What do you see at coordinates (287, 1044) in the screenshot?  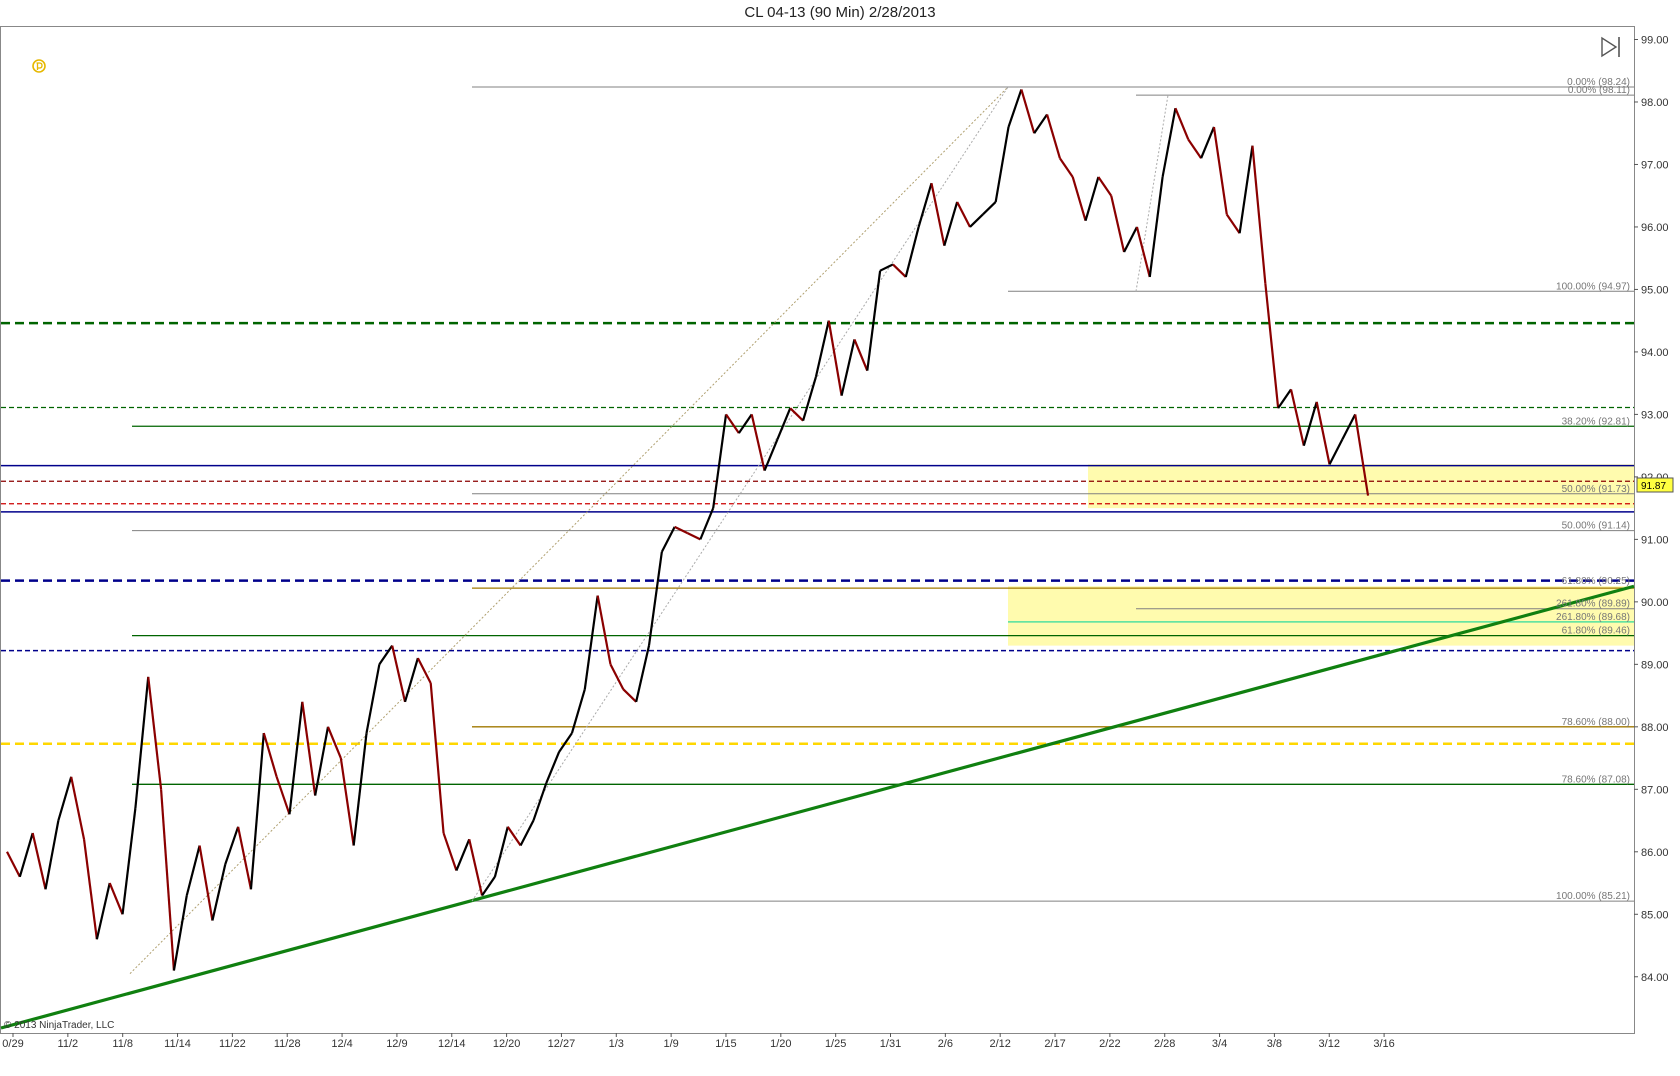 I see `x-tick-label: 11/28` at bounding box center [287, 1044].